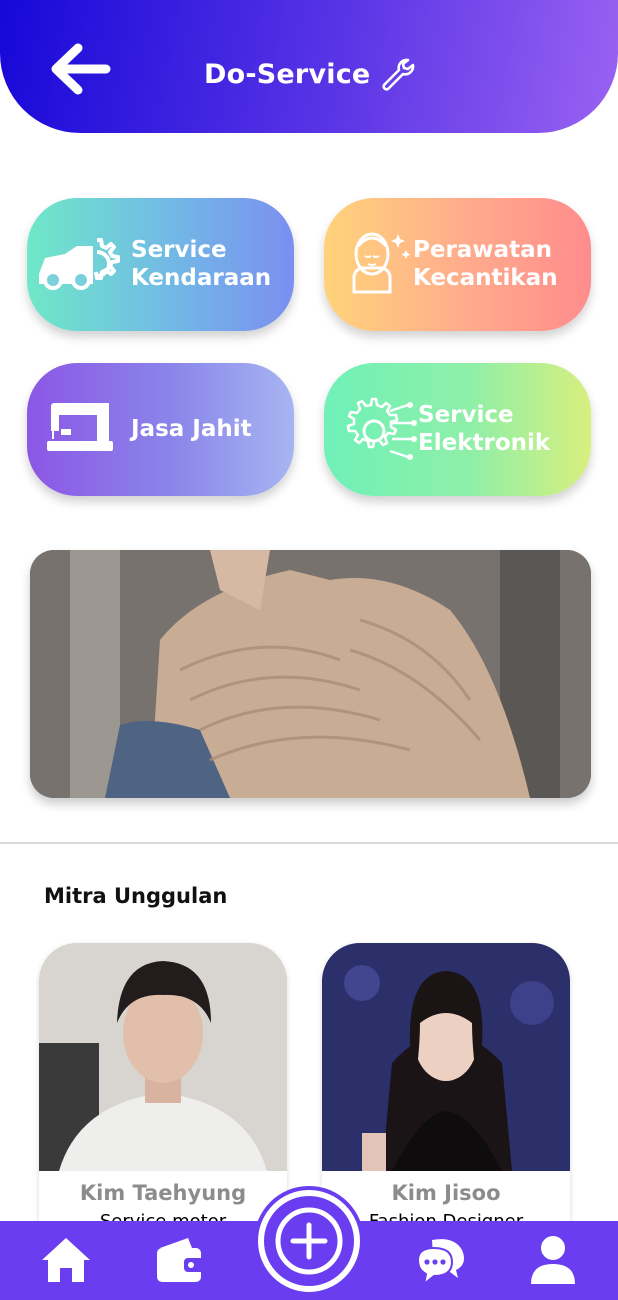 Image resolution: width=618 pixels, height=1300 pixels. Describe the element at coordinates (191, 429) in the screenshot. I see `category-label: Jasa Jahit` at that location.